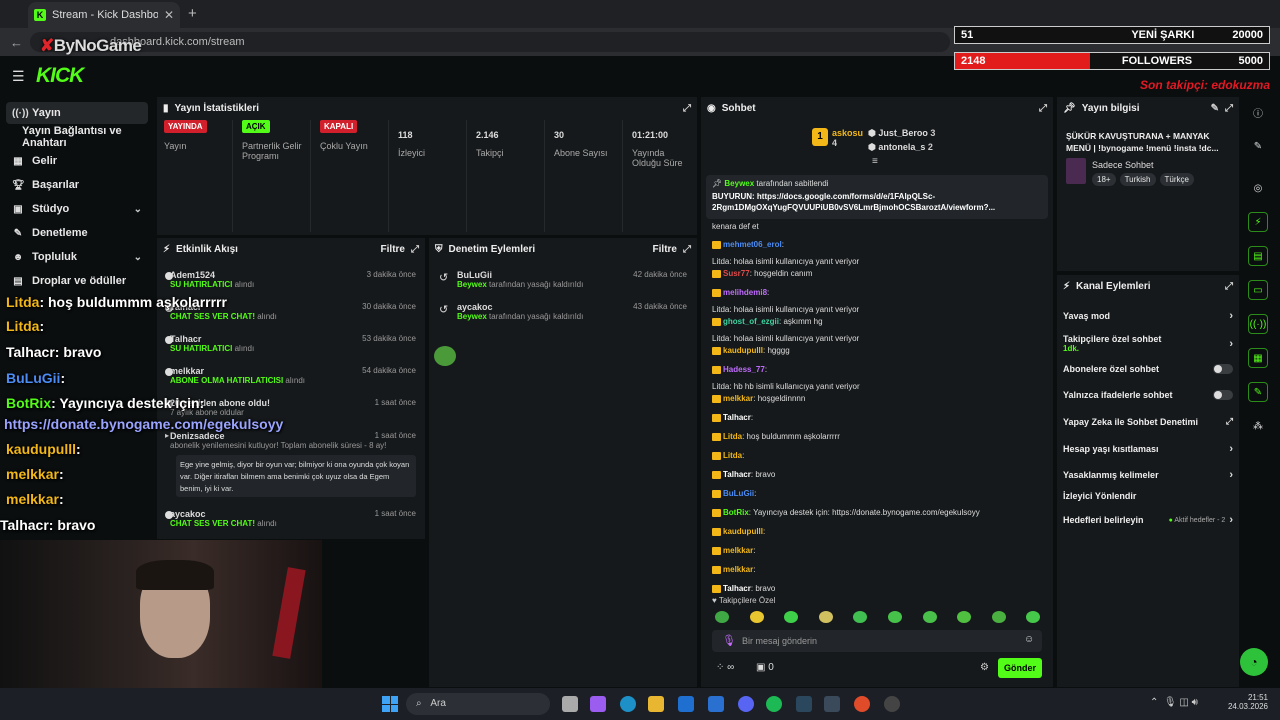 The height and width of the screenshot is (720, 1280). What do you see at coordinates (804, 704) in the screenshot?
I see `steam-icon` at bounding box center [804, 704].